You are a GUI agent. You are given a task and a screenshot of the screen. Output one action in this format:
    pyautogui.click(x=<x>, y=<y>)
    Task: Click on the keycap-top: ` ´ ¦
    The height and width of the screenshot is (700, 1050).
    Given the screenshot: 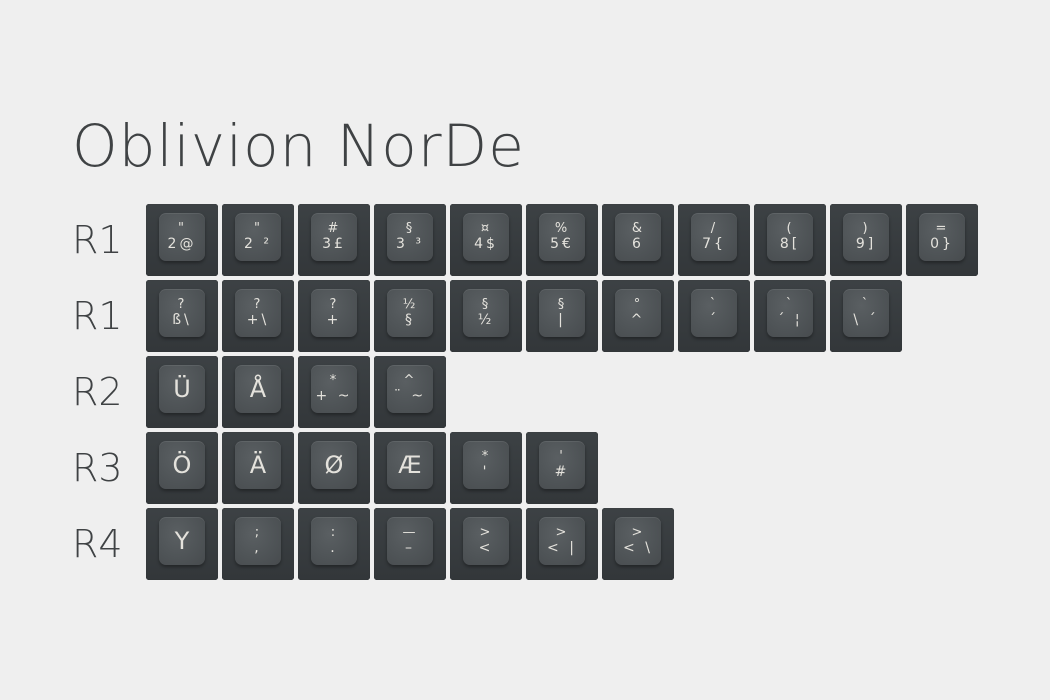 What is the action you would take?
    pyautogui.click(x=790, y=313)
    